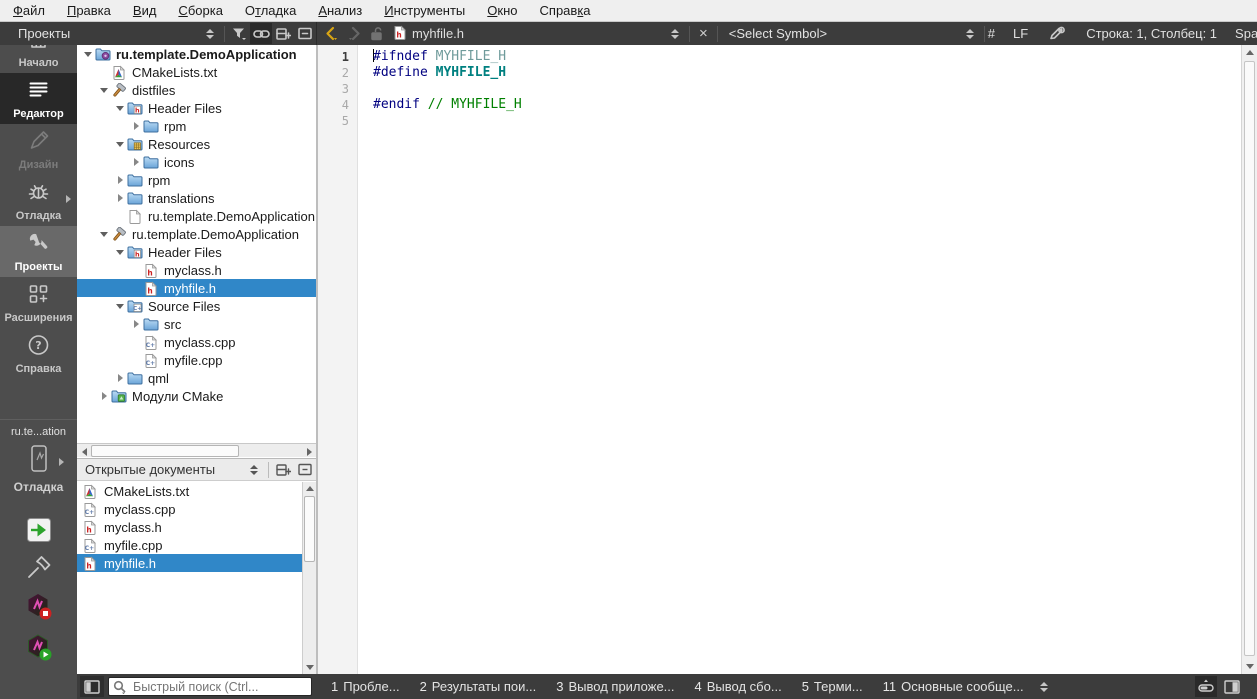 This screenshot has width=1257, height=699. What do you see at coordinates (39, 608) in the screenshot?
I see `debug-stop-button` at bounding box center [39, 608].